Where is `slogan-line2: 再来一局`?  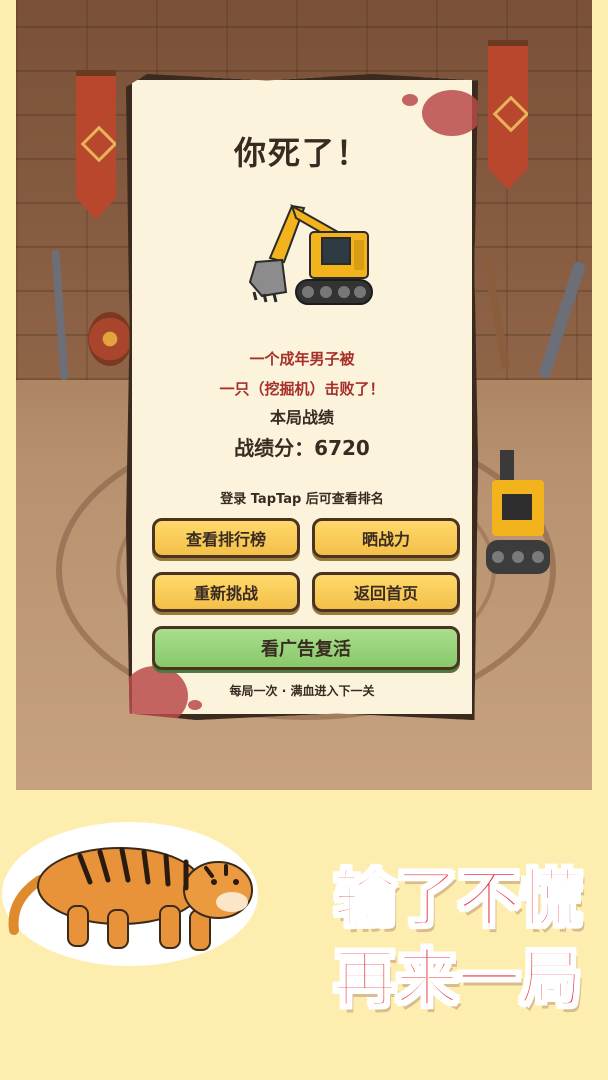
slogan-line2: 再来一局 is located at coordinates (458, 978).